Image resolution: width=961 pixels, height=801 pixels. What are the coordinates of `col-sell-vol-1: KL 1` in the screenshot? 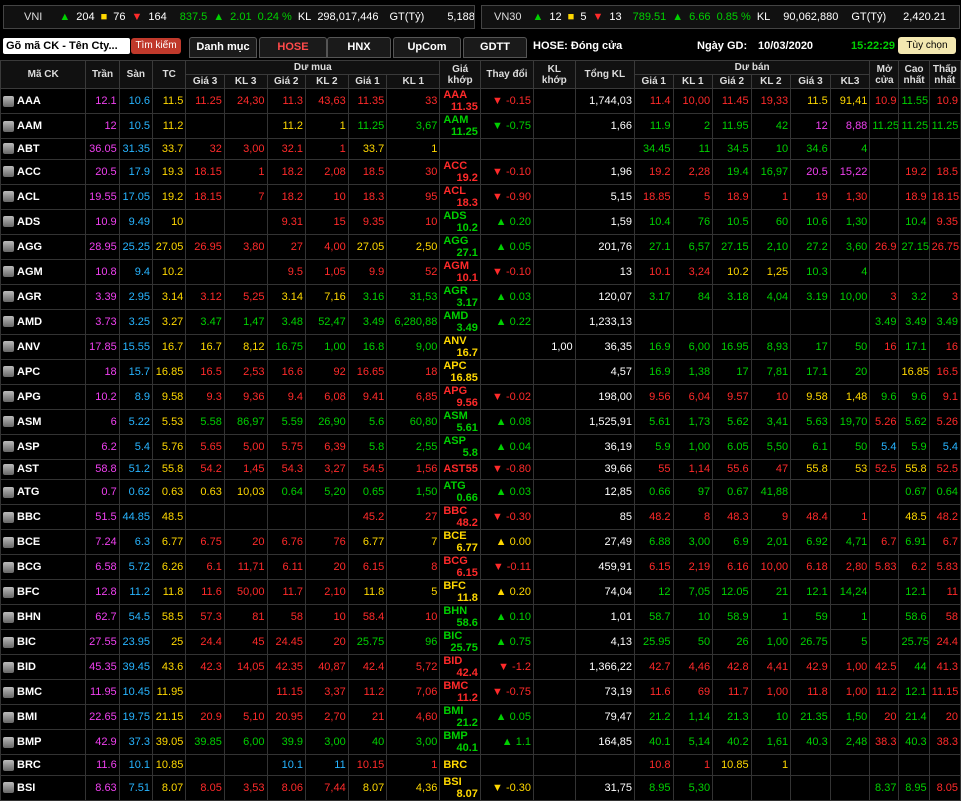 It's located at (693, 81).